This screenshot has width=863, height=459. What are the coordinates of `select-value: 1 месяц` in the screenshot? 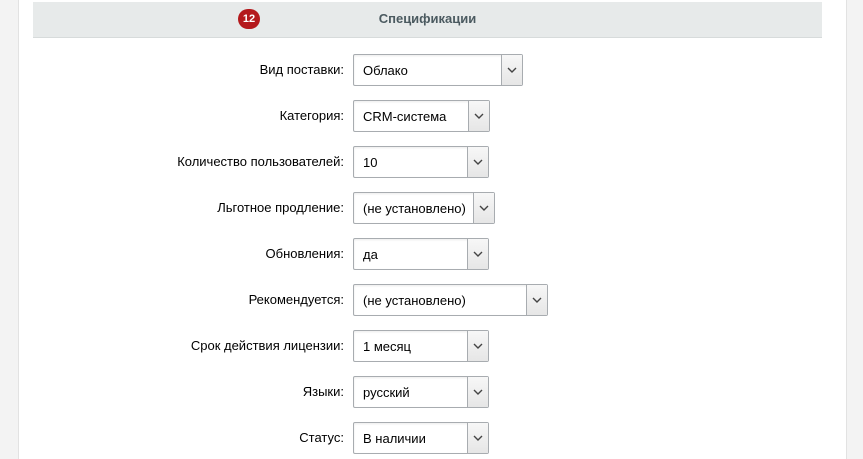 It's located at (387, 346).